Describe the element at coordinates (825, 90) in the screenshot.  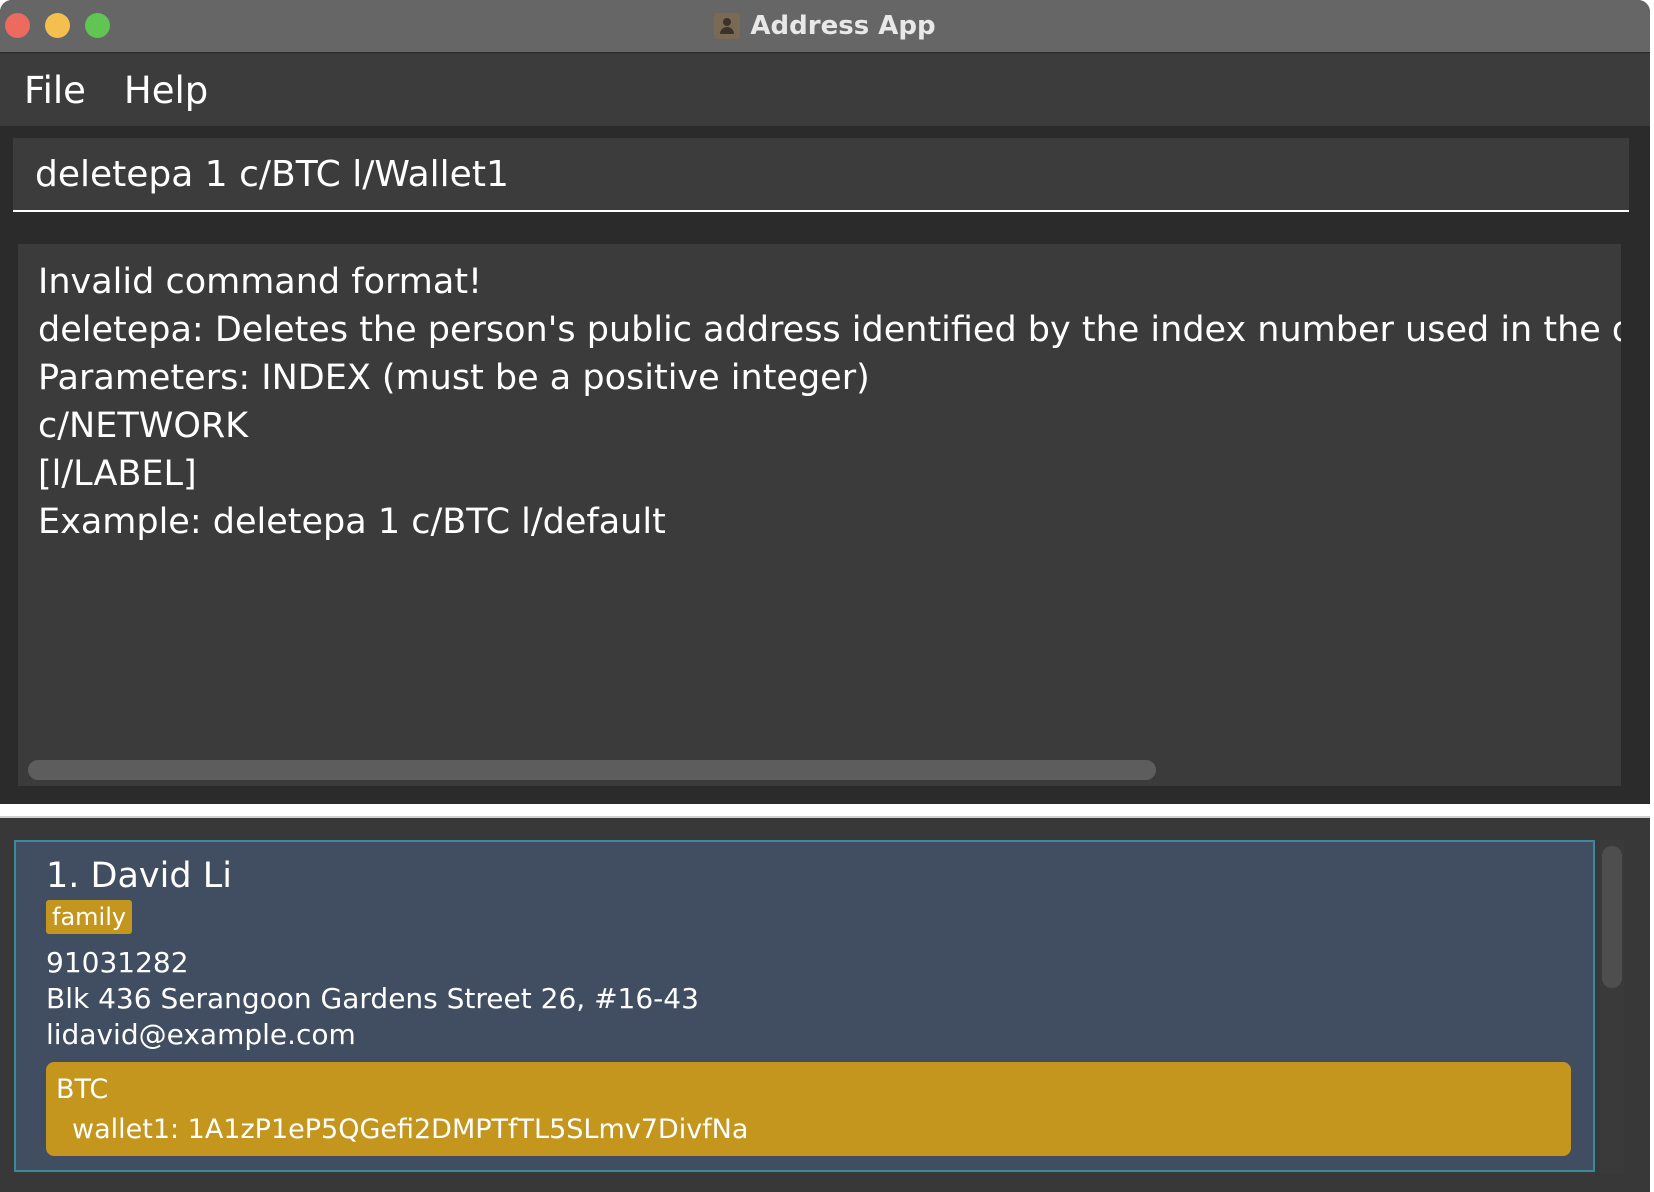
I see `menu-bar: File Help` at that location.